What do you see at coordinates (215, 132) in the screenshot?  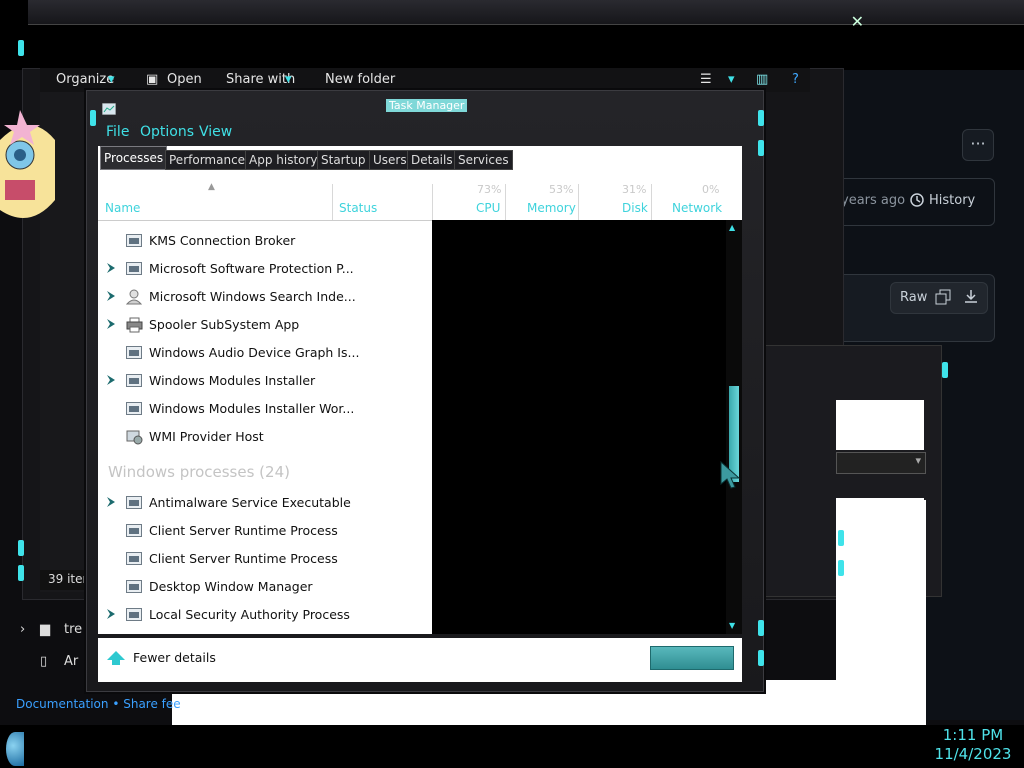 I see `menu-view: View` at bounding box center [215, 132].